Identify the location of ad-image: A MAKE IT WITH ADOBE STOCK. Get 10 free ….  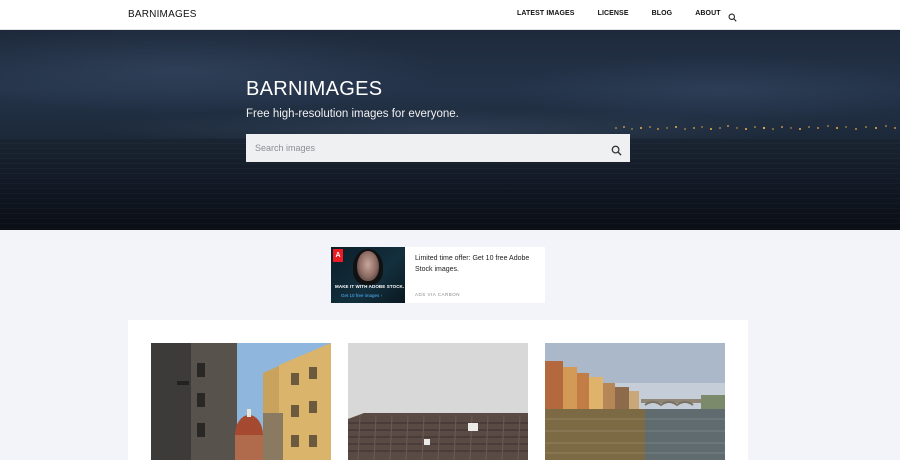
(368, 275).